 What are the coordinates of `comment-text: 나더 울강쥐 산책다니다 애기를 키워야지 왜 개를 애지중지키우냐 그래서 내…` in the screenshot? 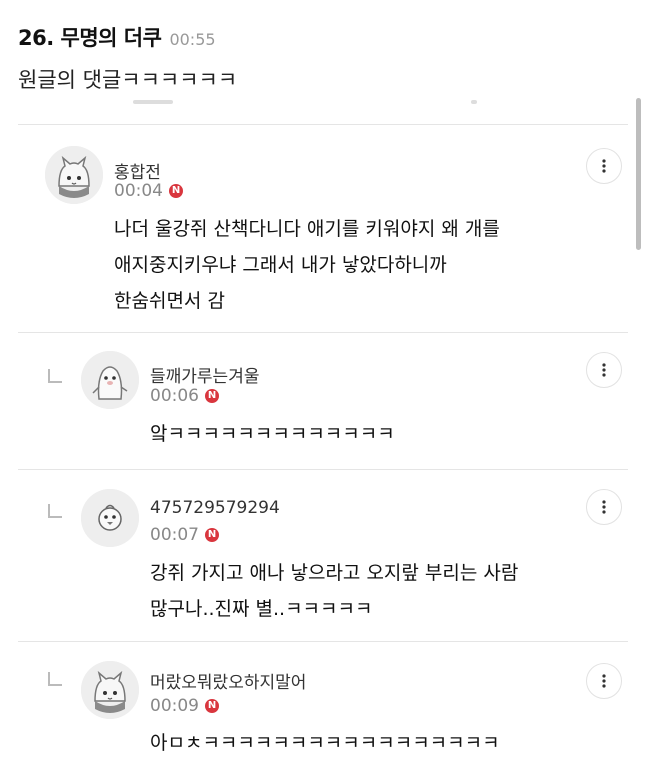 It's located at (307, 265).